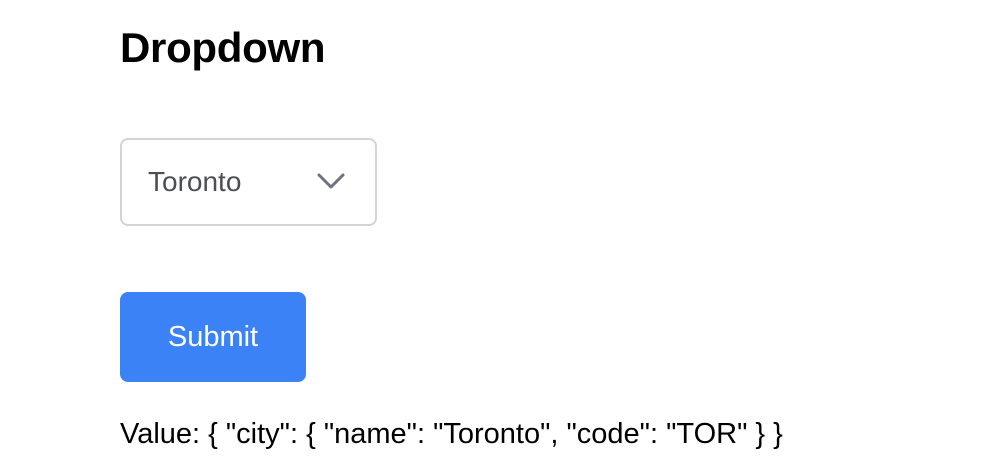 Image resolution: width=998 pixels, height=476 pixels. Describe the element at coordinates (223, 47) in the screenshot. I see `page-title: Dropdown` at that location.